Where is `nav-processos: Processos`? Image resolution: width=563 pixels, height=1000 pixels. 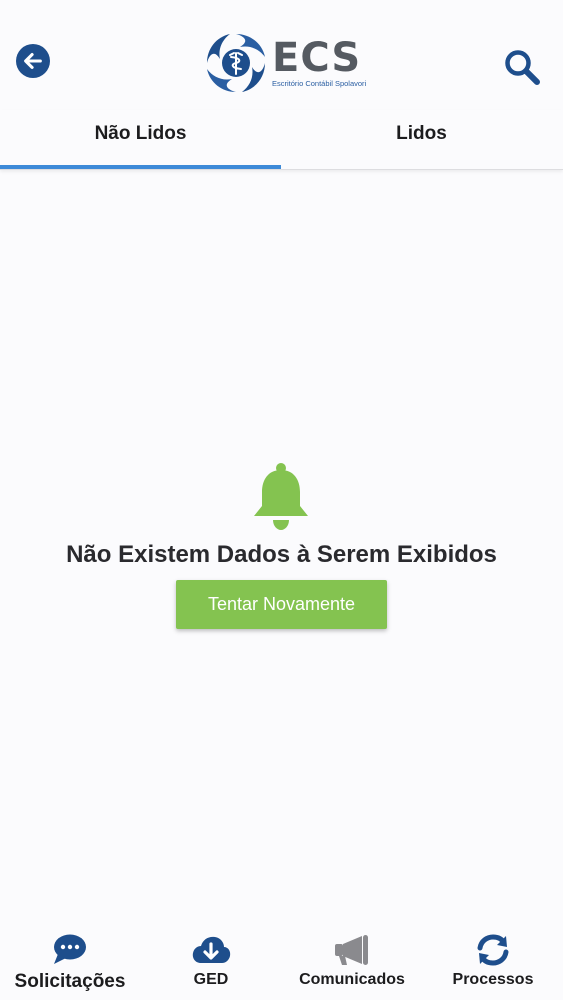
nav-processos: Processos is located at coordinates (493, 961).